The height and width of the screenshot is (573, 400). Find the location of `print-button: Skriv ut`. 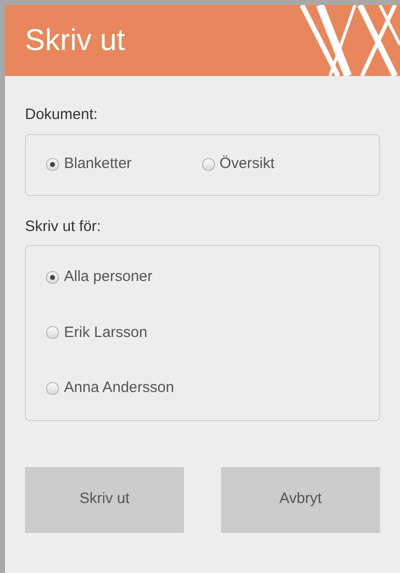

print-button: Skriv ut is located at coordinates (104, 499).